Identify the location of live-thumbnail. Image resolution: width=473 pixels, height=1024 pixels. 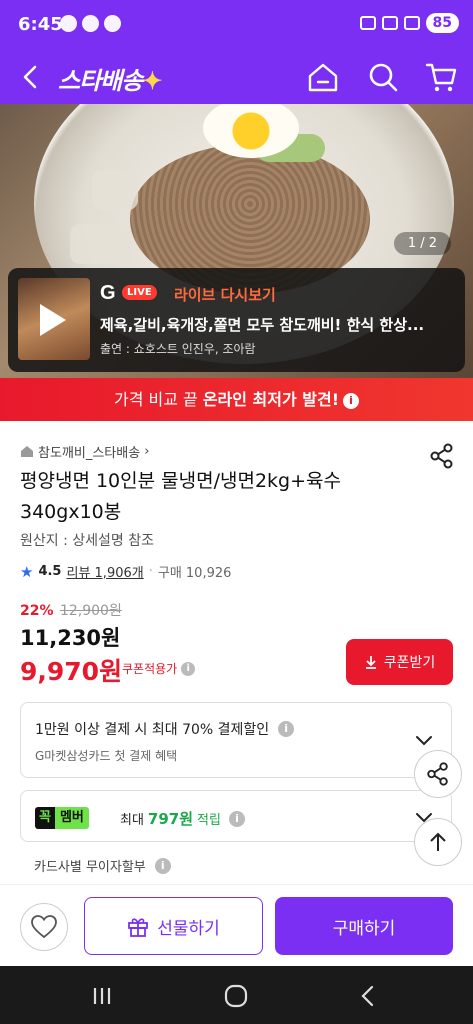
(54, 319).